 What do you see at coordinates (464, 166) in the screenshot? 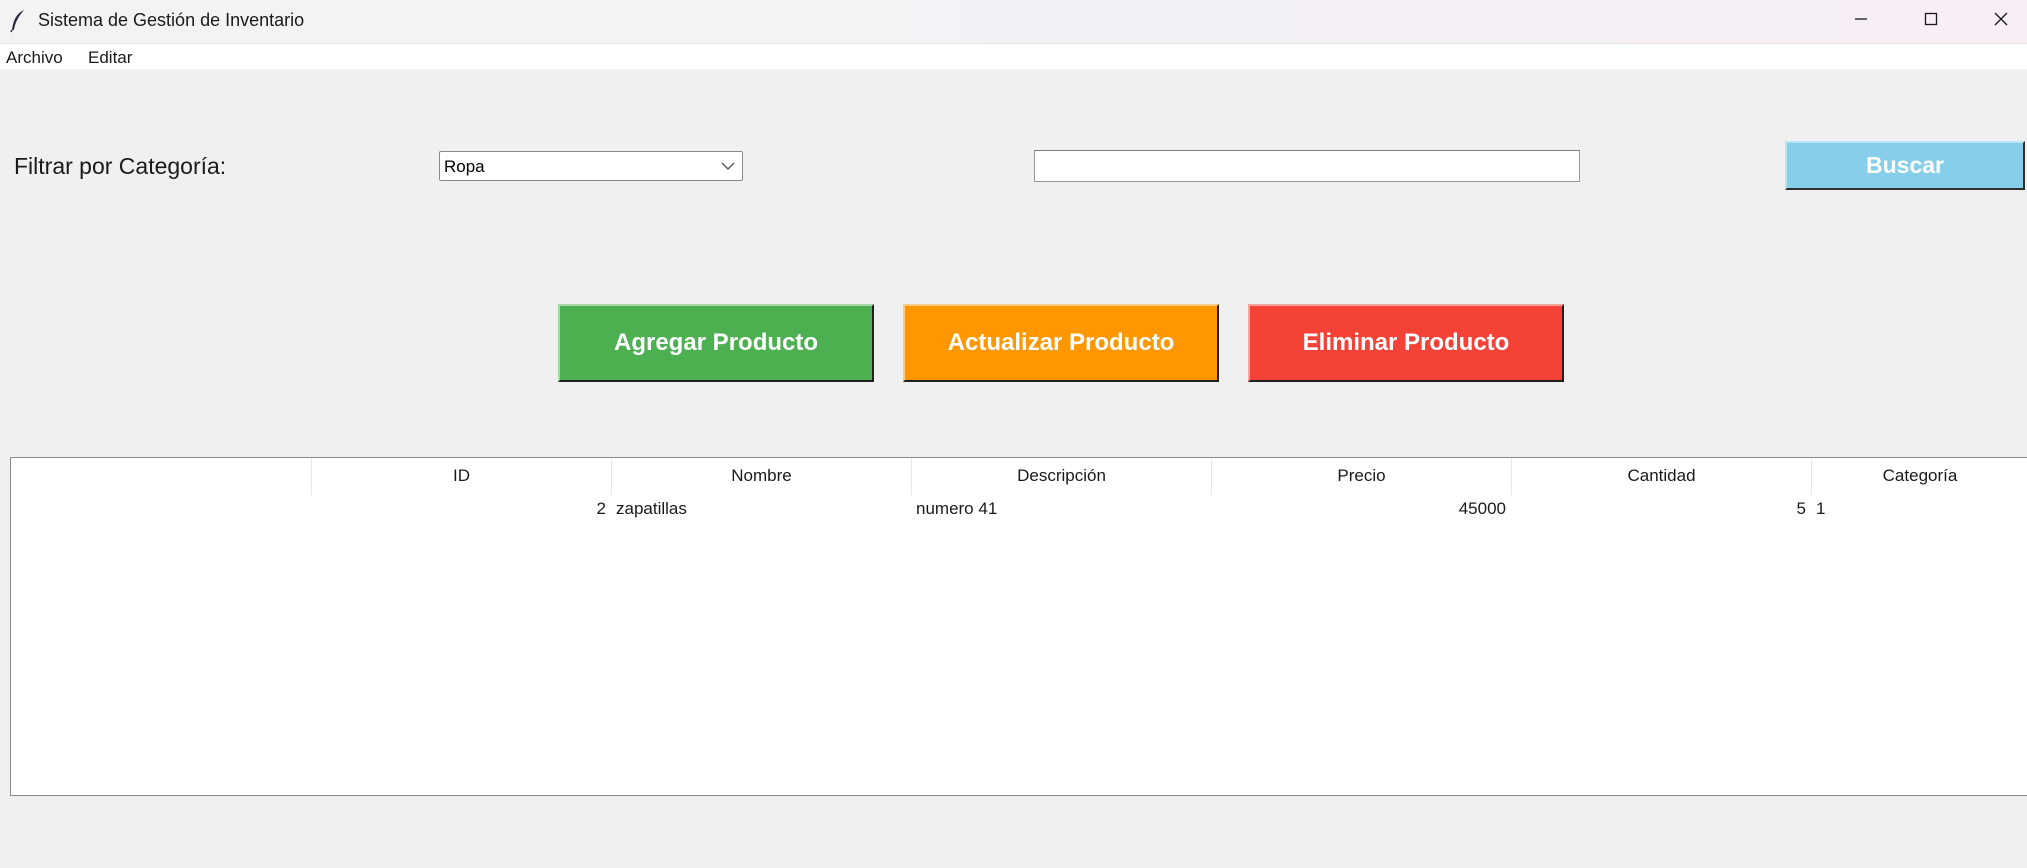
I see `category-selected-value: Ropa` at bounding box center [464, 166].